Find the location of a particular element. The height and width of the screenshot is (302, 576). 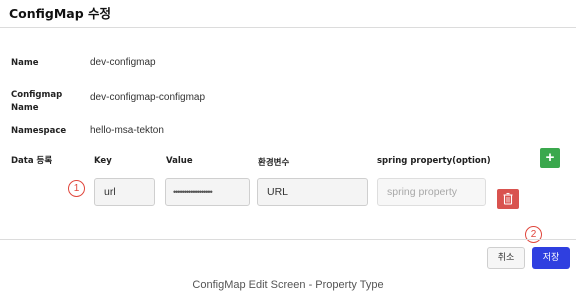

trash-icon is located at coordinates (508, 198).